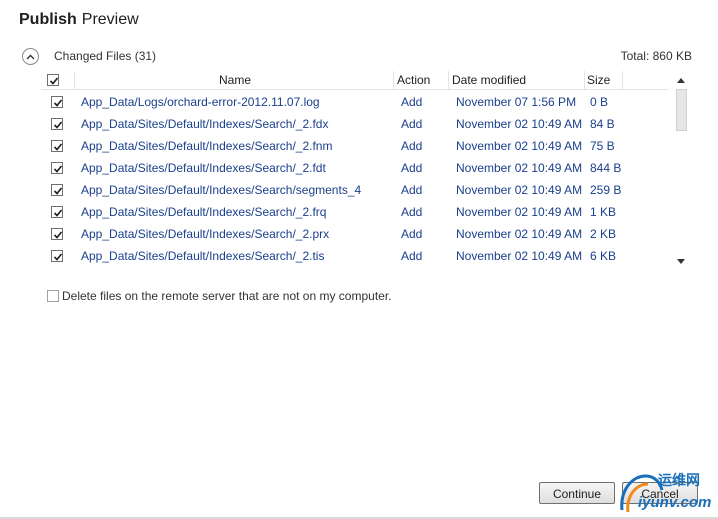 The width and height of the screenshot is (718, 519). What do you see at coordinates (606, 168) in the screenshot?
I see `file-size: 844 B` at bounding box center [606, 168].